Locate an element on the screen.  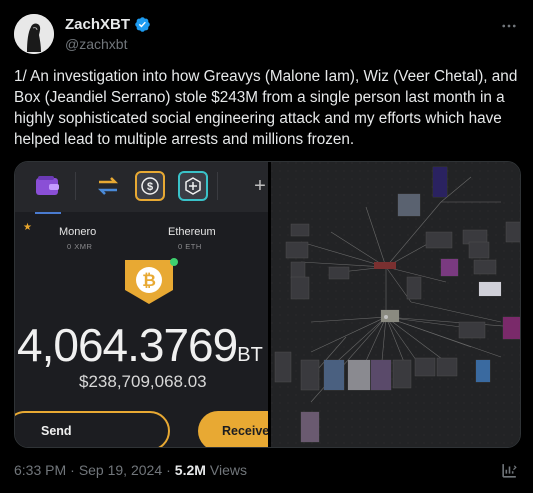
star-icon: ★ is located at coordinates (27, 227).